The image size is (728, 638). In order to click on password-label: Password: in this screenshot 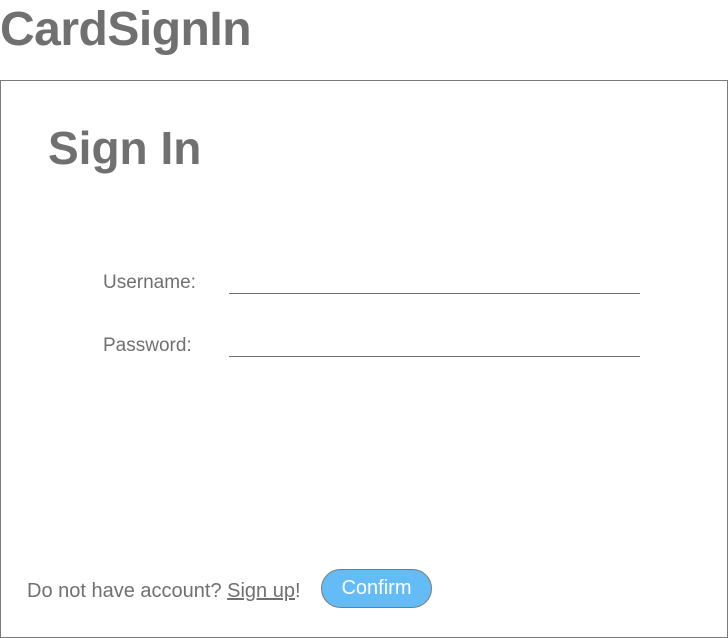, I will do `click(147, 345)`.